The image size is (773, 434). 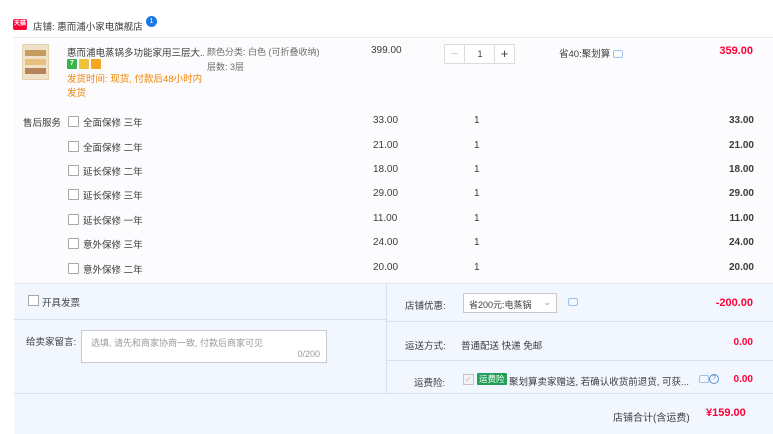 What do you see at coordinates (386, 193) in the screenshot?
I see `service-price: 29.00` at bounding box center [386, 193].